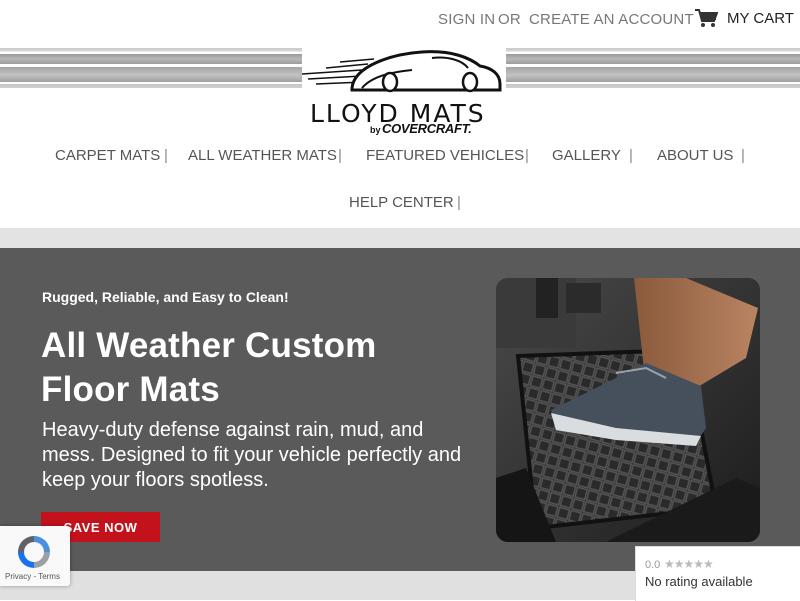  I want to click on nav-gallery: GALLERY, so click(586, 155).